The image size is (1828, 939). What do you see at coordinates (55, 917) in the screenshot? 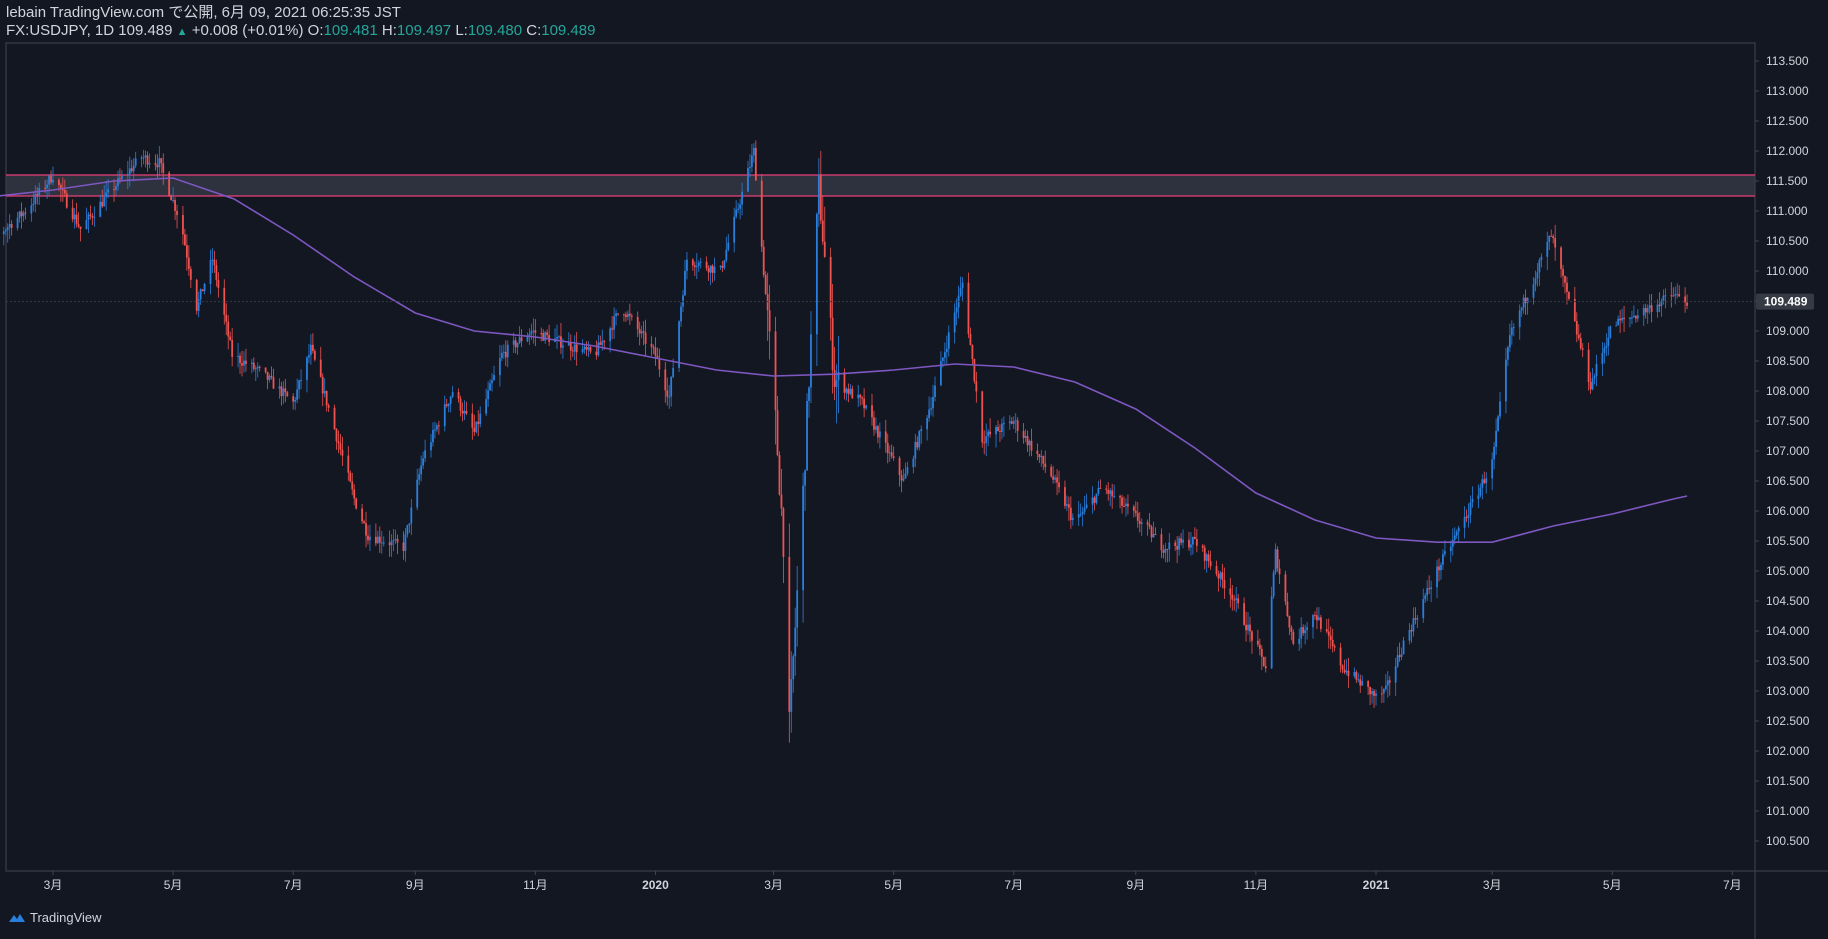
I see `brand-logo: TradingView` at bounding box center [55, 917].